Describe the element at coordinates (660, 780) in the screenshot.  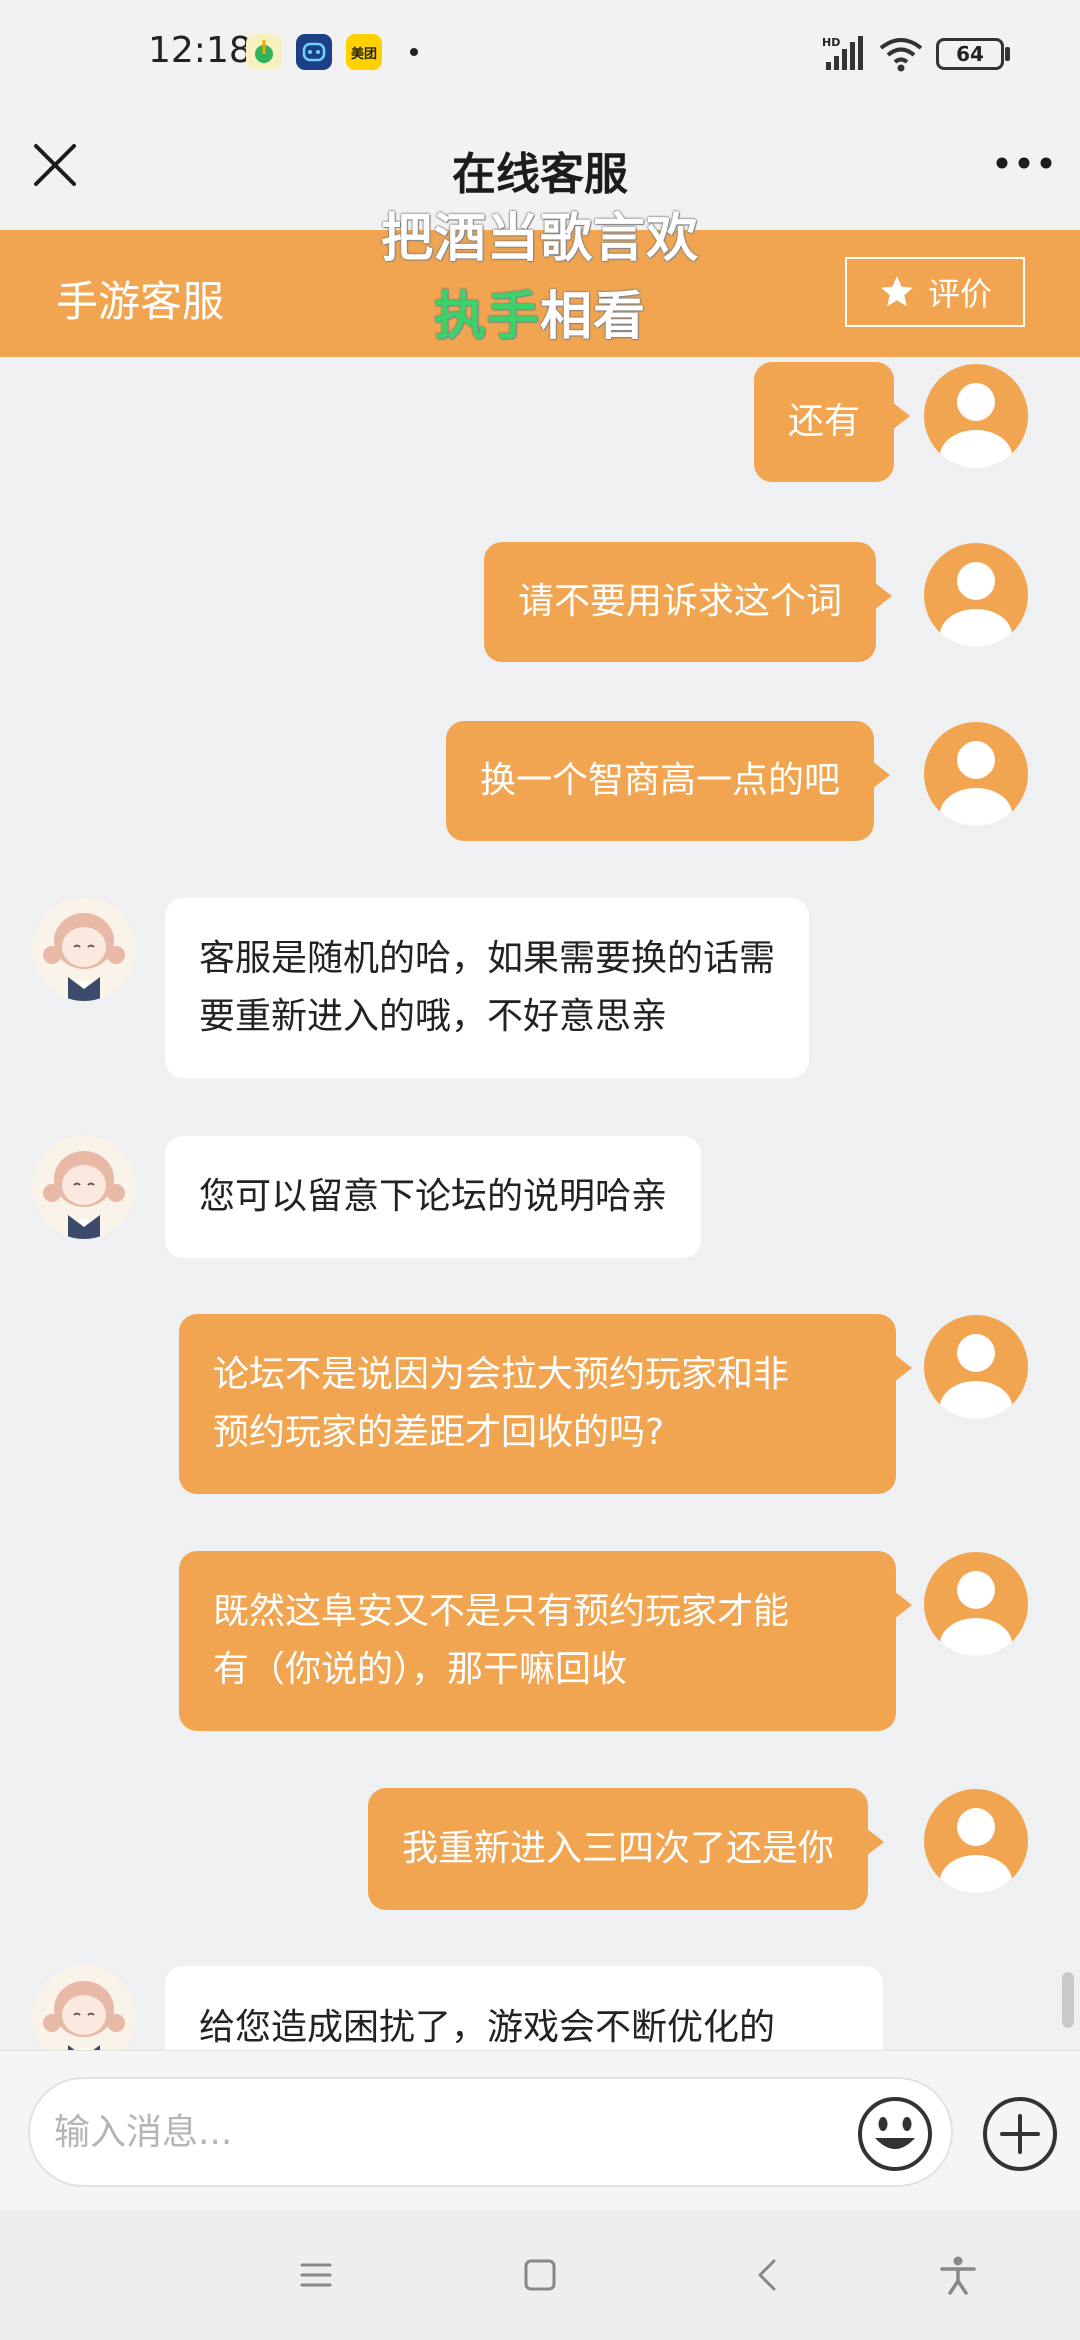
I see `message-text: 换一个智商高一点的吧` at that location.